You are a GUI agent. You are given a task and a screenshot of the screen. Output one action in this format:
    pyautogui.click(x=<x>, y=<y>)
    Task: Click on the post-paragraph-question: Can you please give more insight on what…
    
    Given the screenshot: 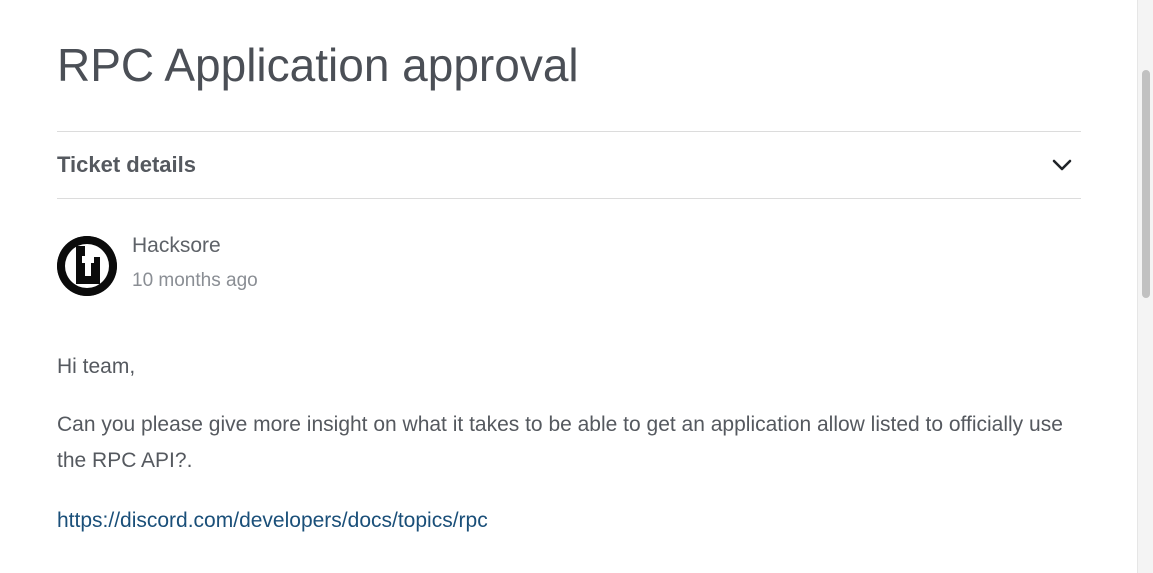 What is the action you would take?
    pyautogui.click(x=560, y=442)
    